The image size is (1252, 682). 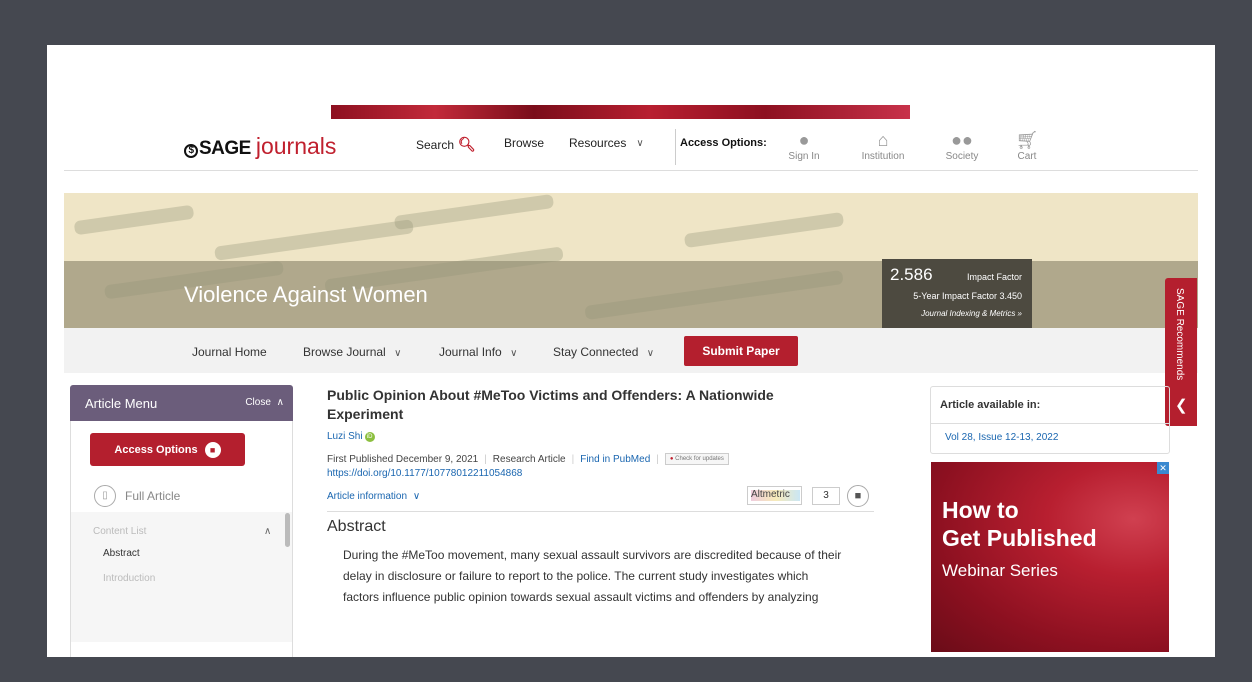 I want to click on top-ad-banner, so click(x=620, y=112).